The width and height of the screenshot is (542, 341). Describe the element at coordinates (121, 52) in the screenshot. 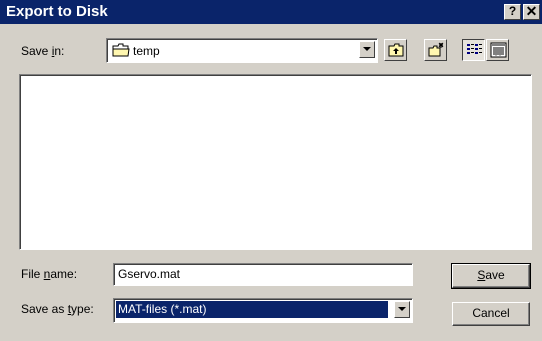

I see `folder-icon` at that location.